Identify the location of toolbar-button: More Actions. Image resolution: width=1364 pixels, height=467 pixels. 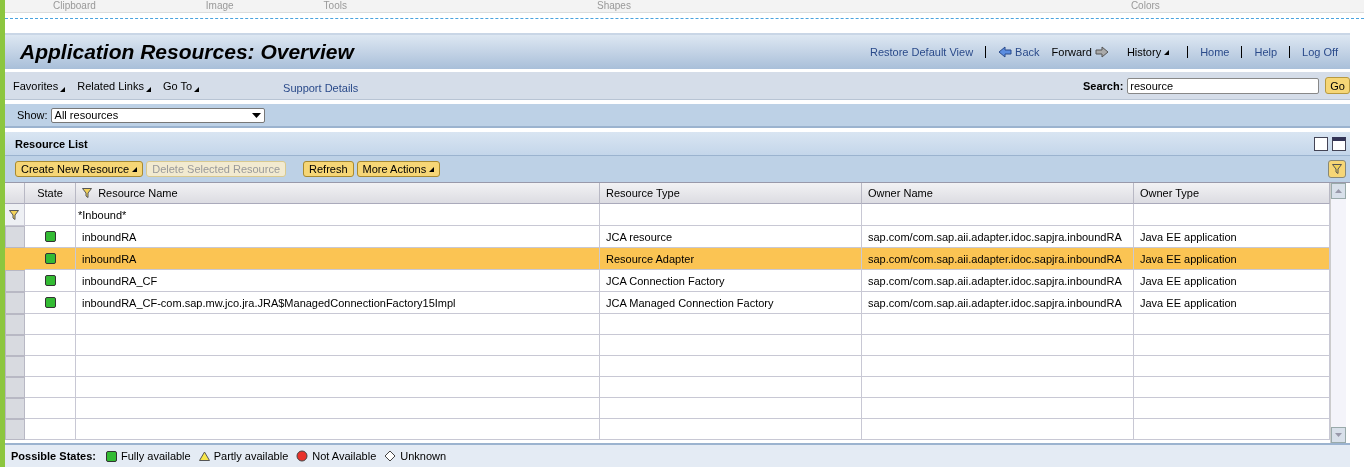
(398, 169).